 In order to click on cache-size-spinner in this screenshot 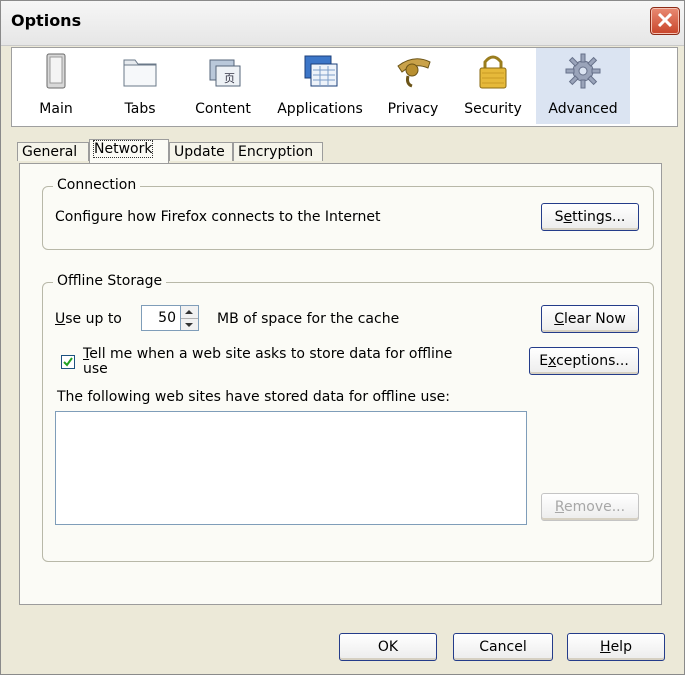, I will do `click(190, 318)`.